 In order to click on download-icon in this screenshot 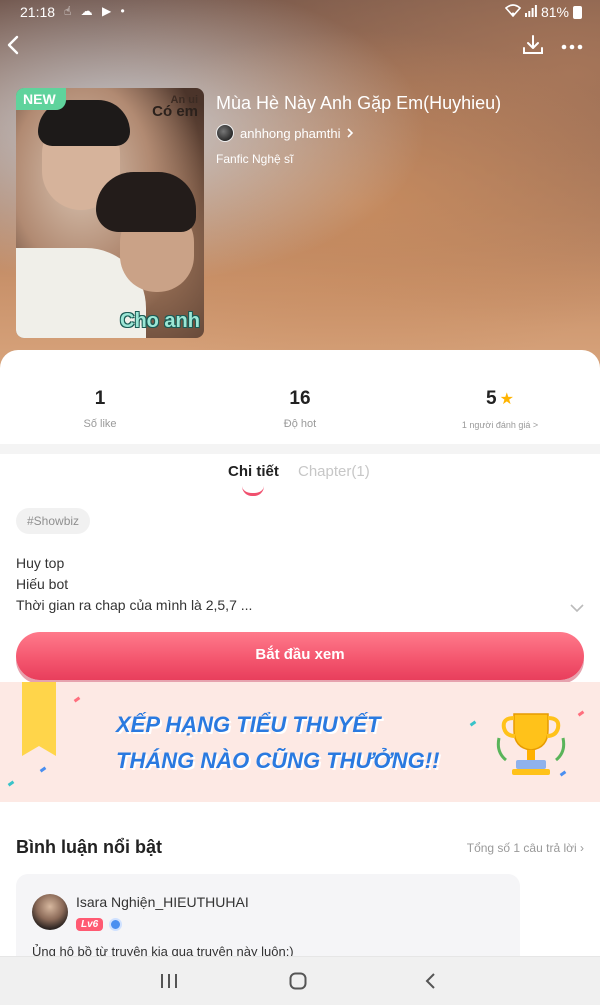, I will do `click(533, 44)`.